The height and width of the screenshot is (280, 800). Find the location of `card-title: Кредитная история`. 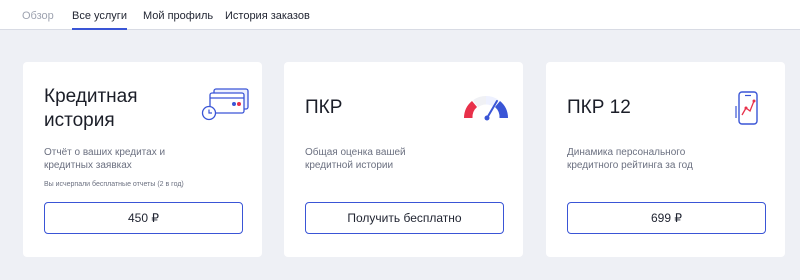

card-title: Кредитная история is located at coordinates (91, 109).